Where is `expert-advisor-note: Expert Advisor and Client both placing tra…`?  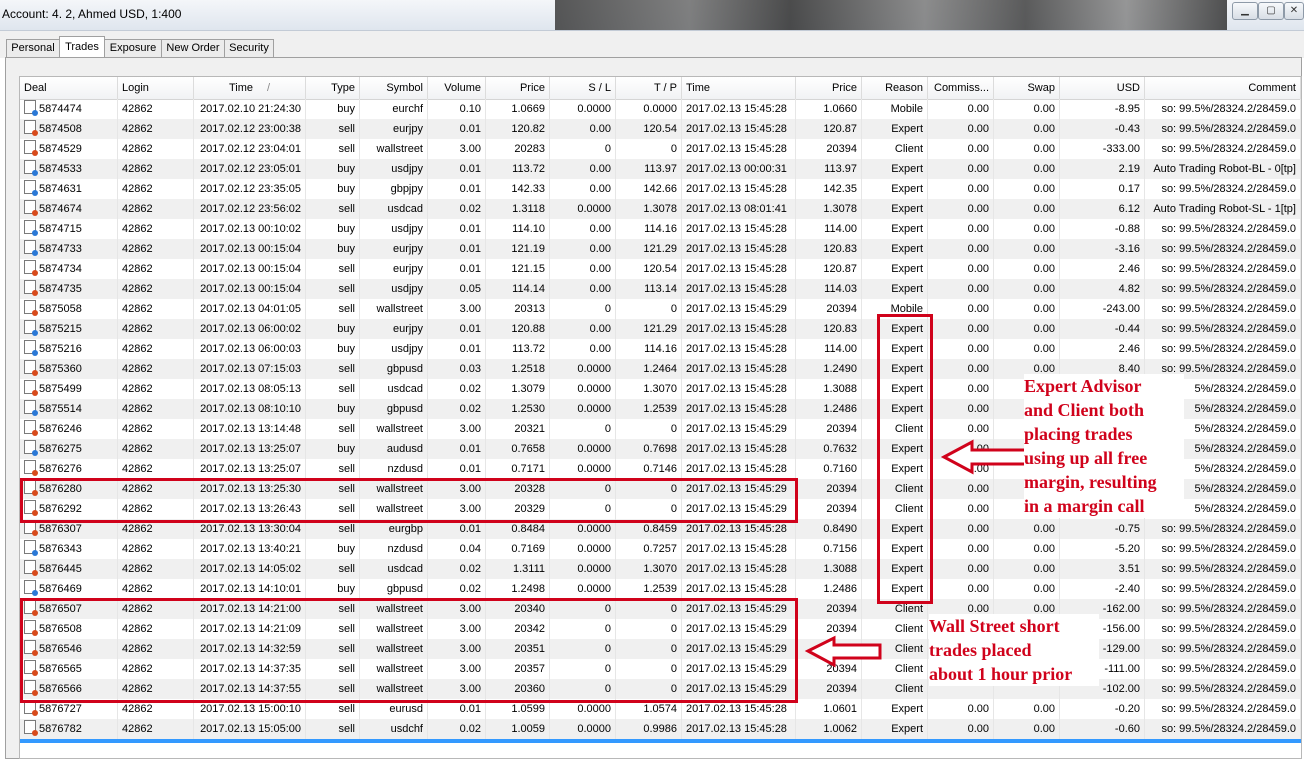 expert-advisor-note: Expert Advisor and Client both placing tra… is located at coordinates (1104, 446).